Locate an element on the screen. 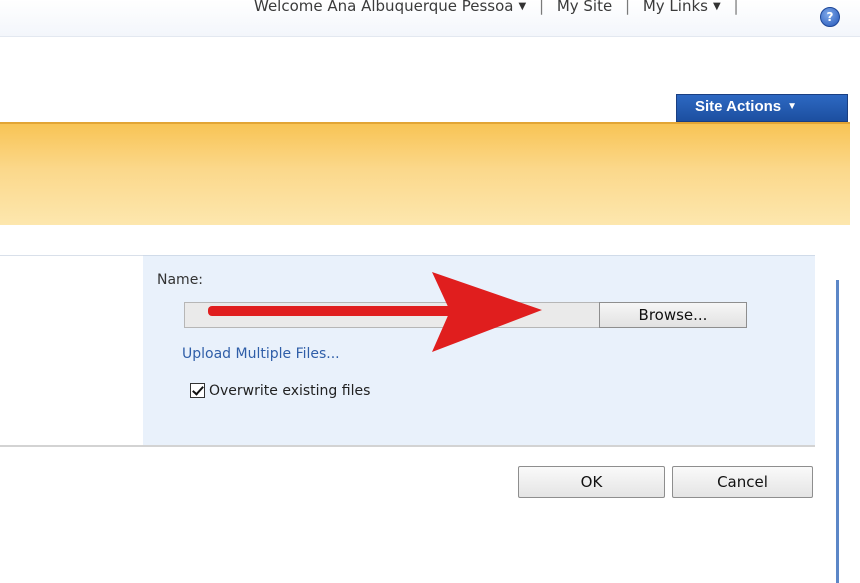 This screenshot has height=583, width=860. form-divider is located at coordinates (407, 446).